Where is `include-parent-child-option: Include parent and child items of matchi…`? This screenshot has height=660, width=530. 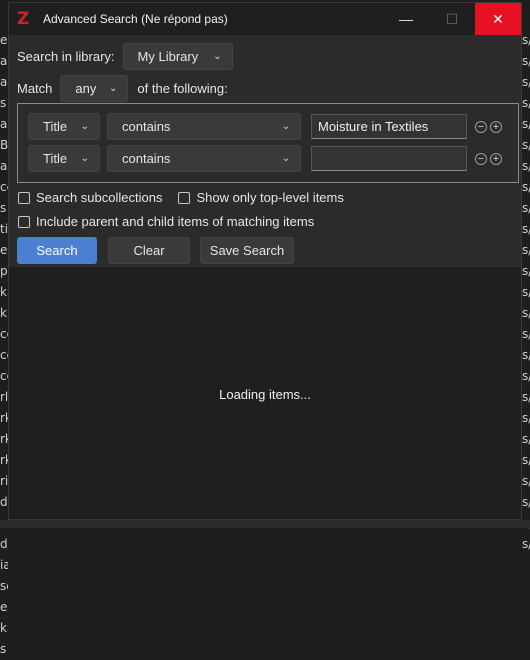 include-parent-child-option: Include parent and child items of matchi… is located at coordinates (166, 221).